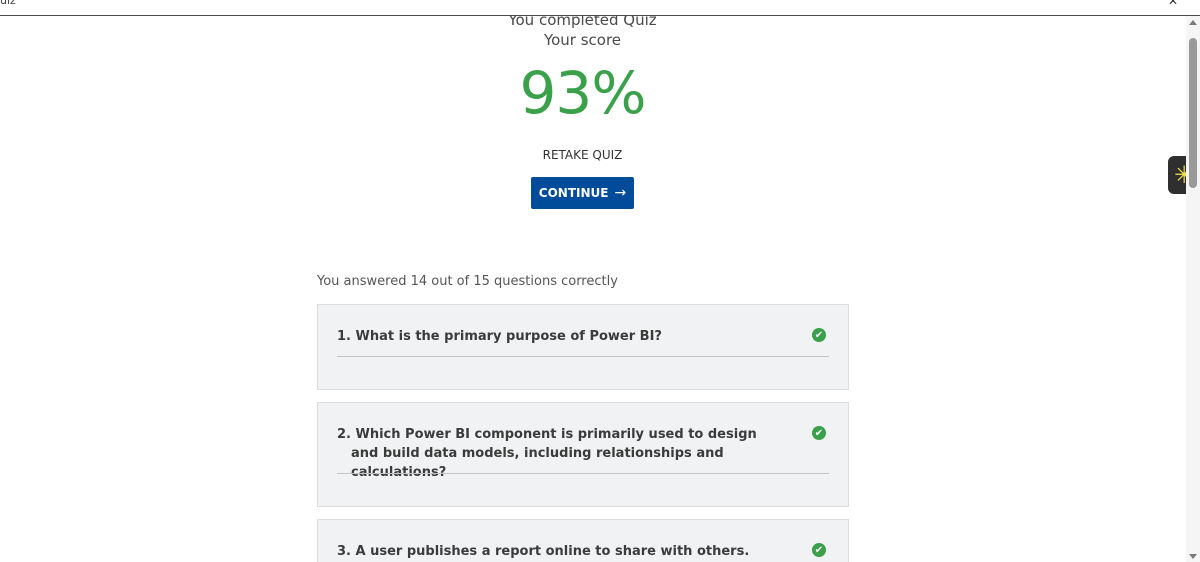 The width and height of the screenshot is (1200, 562). What do you see at coordinates (1193, 113) in the screenshot?
I see `scrollbar-thumb` at bounding box center [1193, 113].